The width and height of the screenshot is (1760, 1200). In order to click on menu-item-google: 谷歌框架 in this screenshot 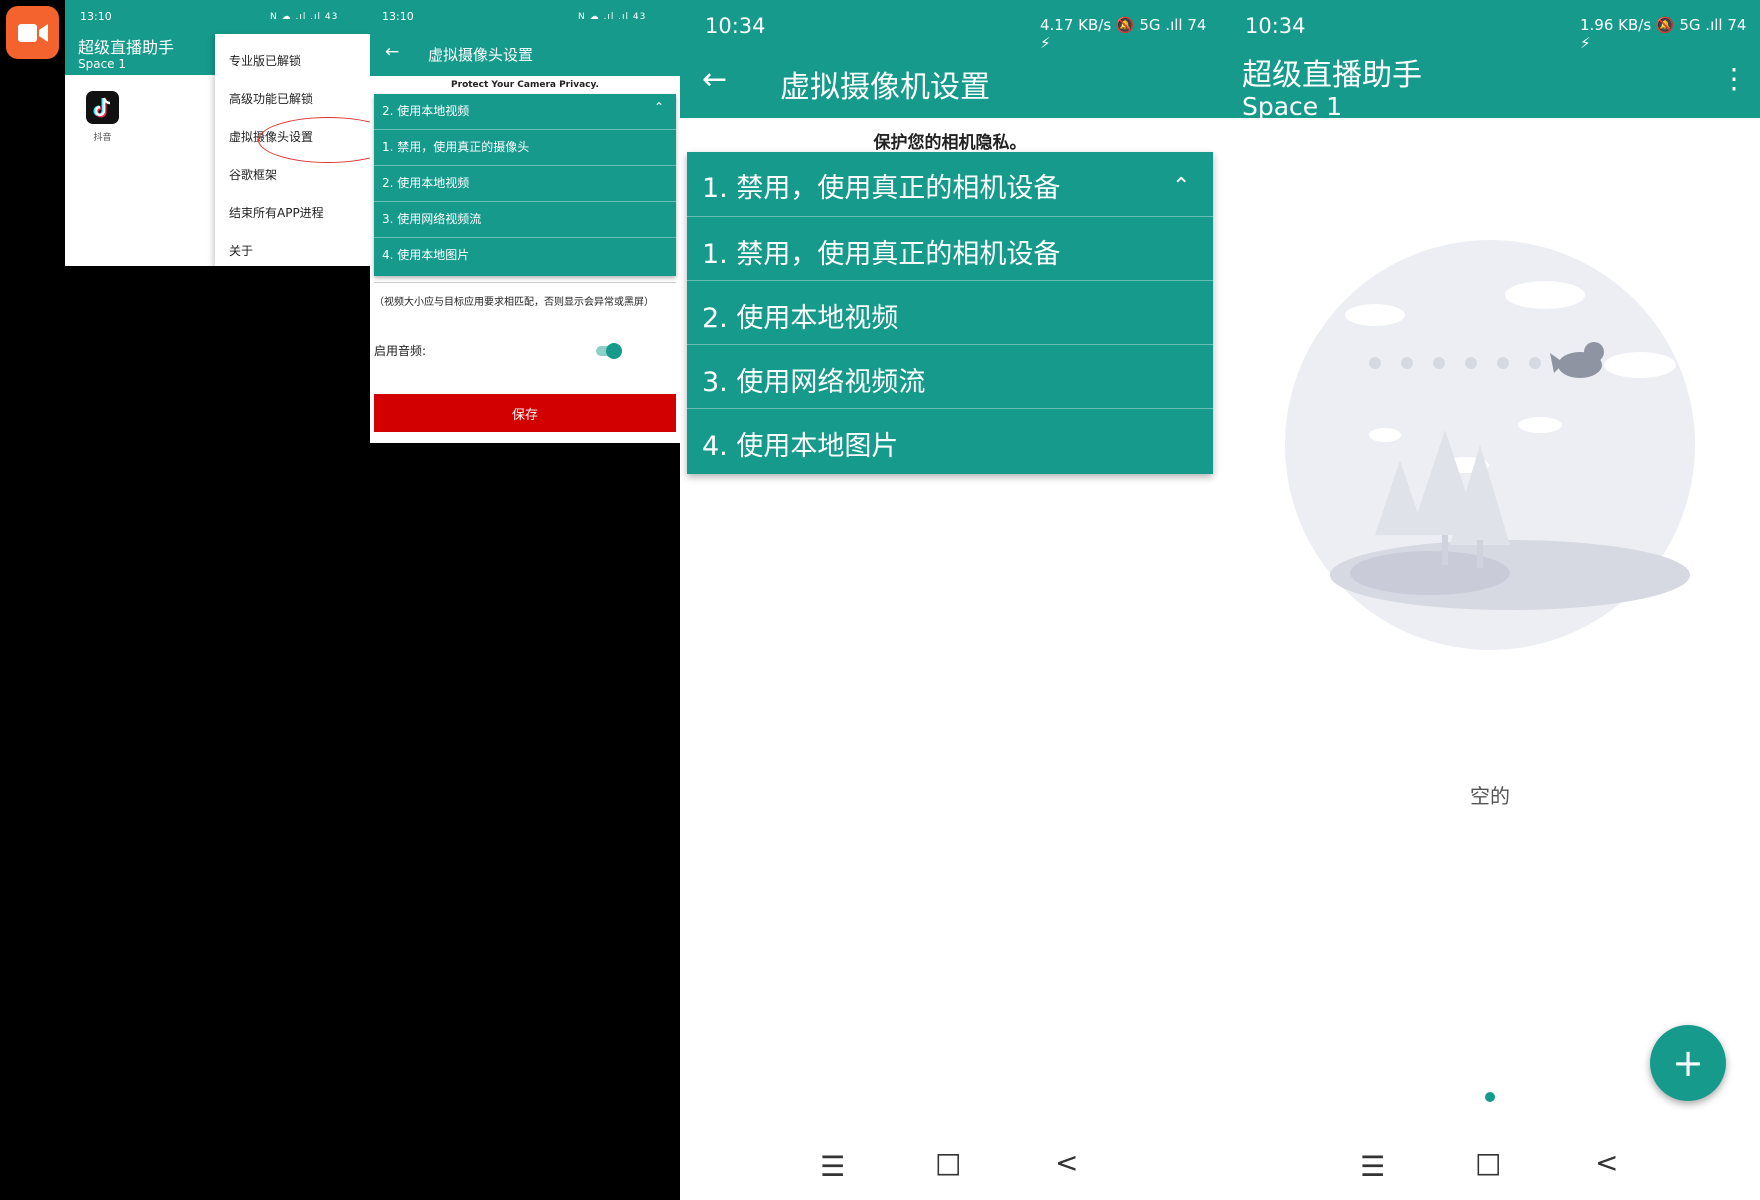, I will do `click(253, 174)`.